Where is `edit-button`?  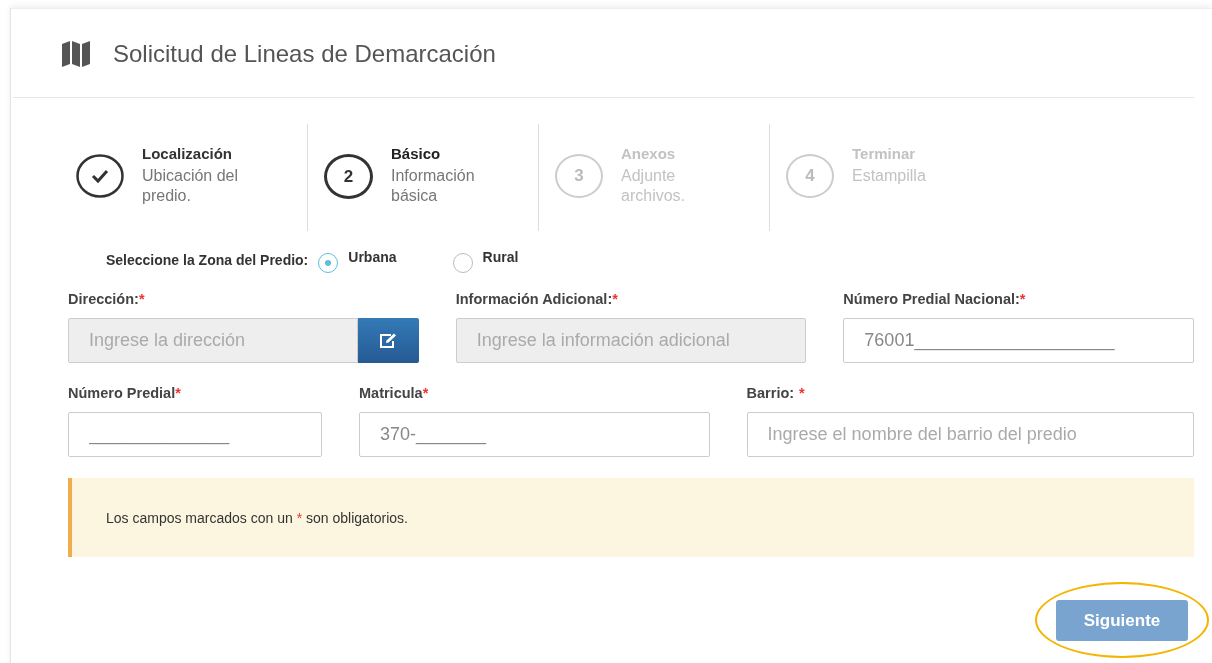 edit-button is located at coordinates (388, 340).